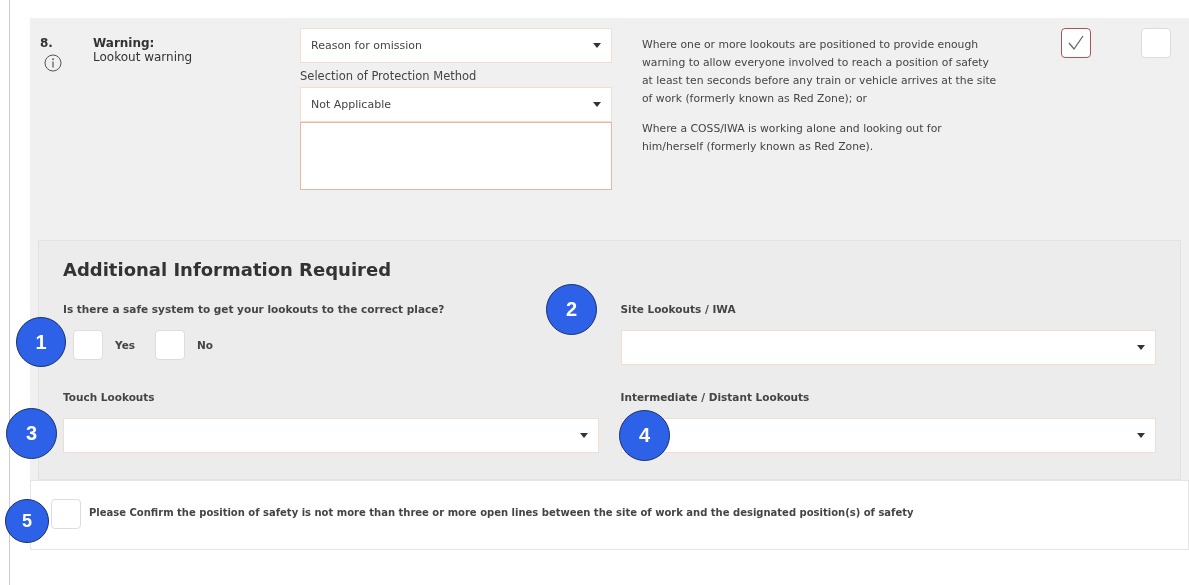 Image resolution: width=1189 pixels, height=585 pixels. What do you see at coordinates (109, 397) in the screenshot?
I see `field-label: Touch Lookouts` at bounding box center [109, 397].